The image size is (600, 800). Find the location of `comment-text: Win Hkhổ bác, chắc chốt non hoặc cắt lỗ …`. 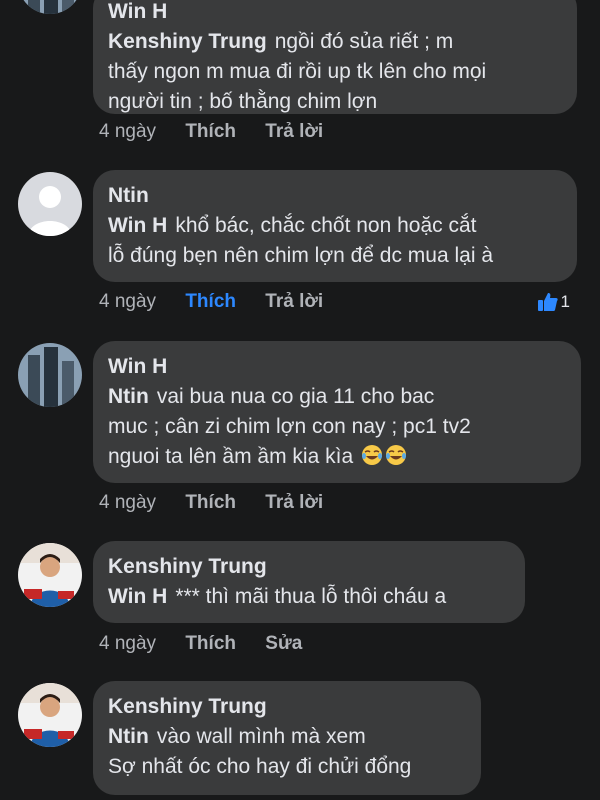

comment-text: Win Hkhổ bác, chắc chốt non hoặc cắt lỗ … is located at coordinates (301, 240).